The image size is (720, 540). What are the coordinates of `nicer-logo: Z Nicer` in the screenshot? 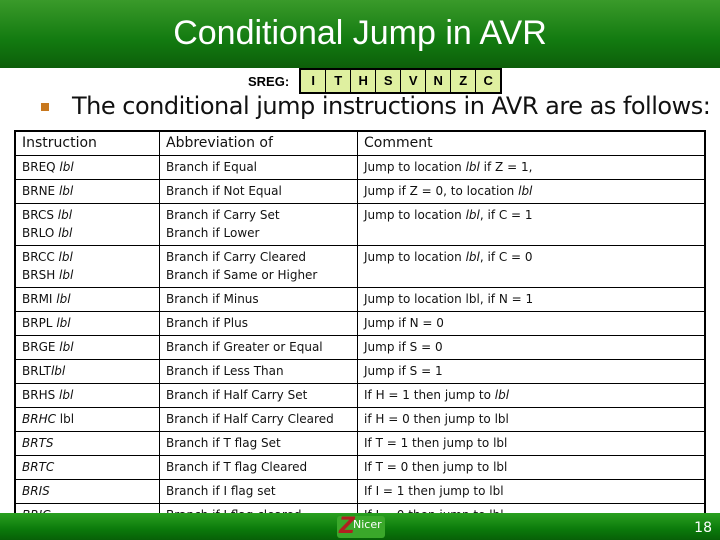 It's located at (361, 526).